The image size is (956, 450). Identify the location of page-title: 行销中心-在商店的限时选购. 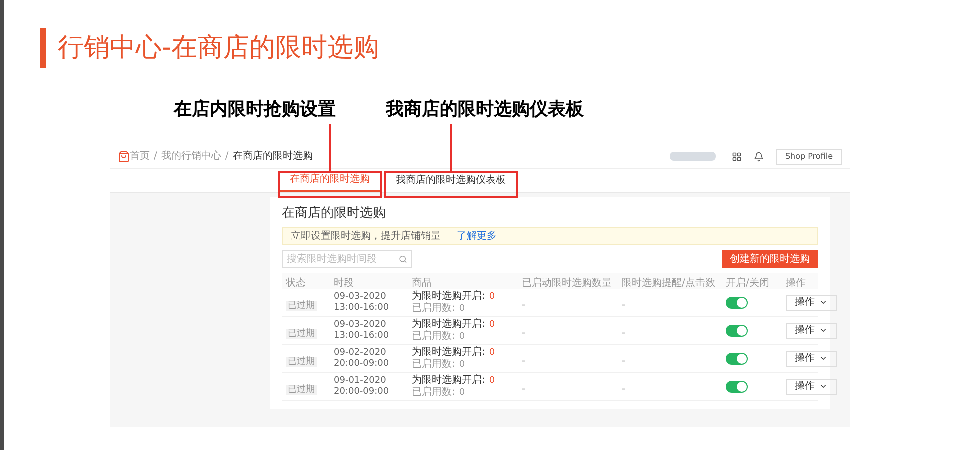
(219, 48).